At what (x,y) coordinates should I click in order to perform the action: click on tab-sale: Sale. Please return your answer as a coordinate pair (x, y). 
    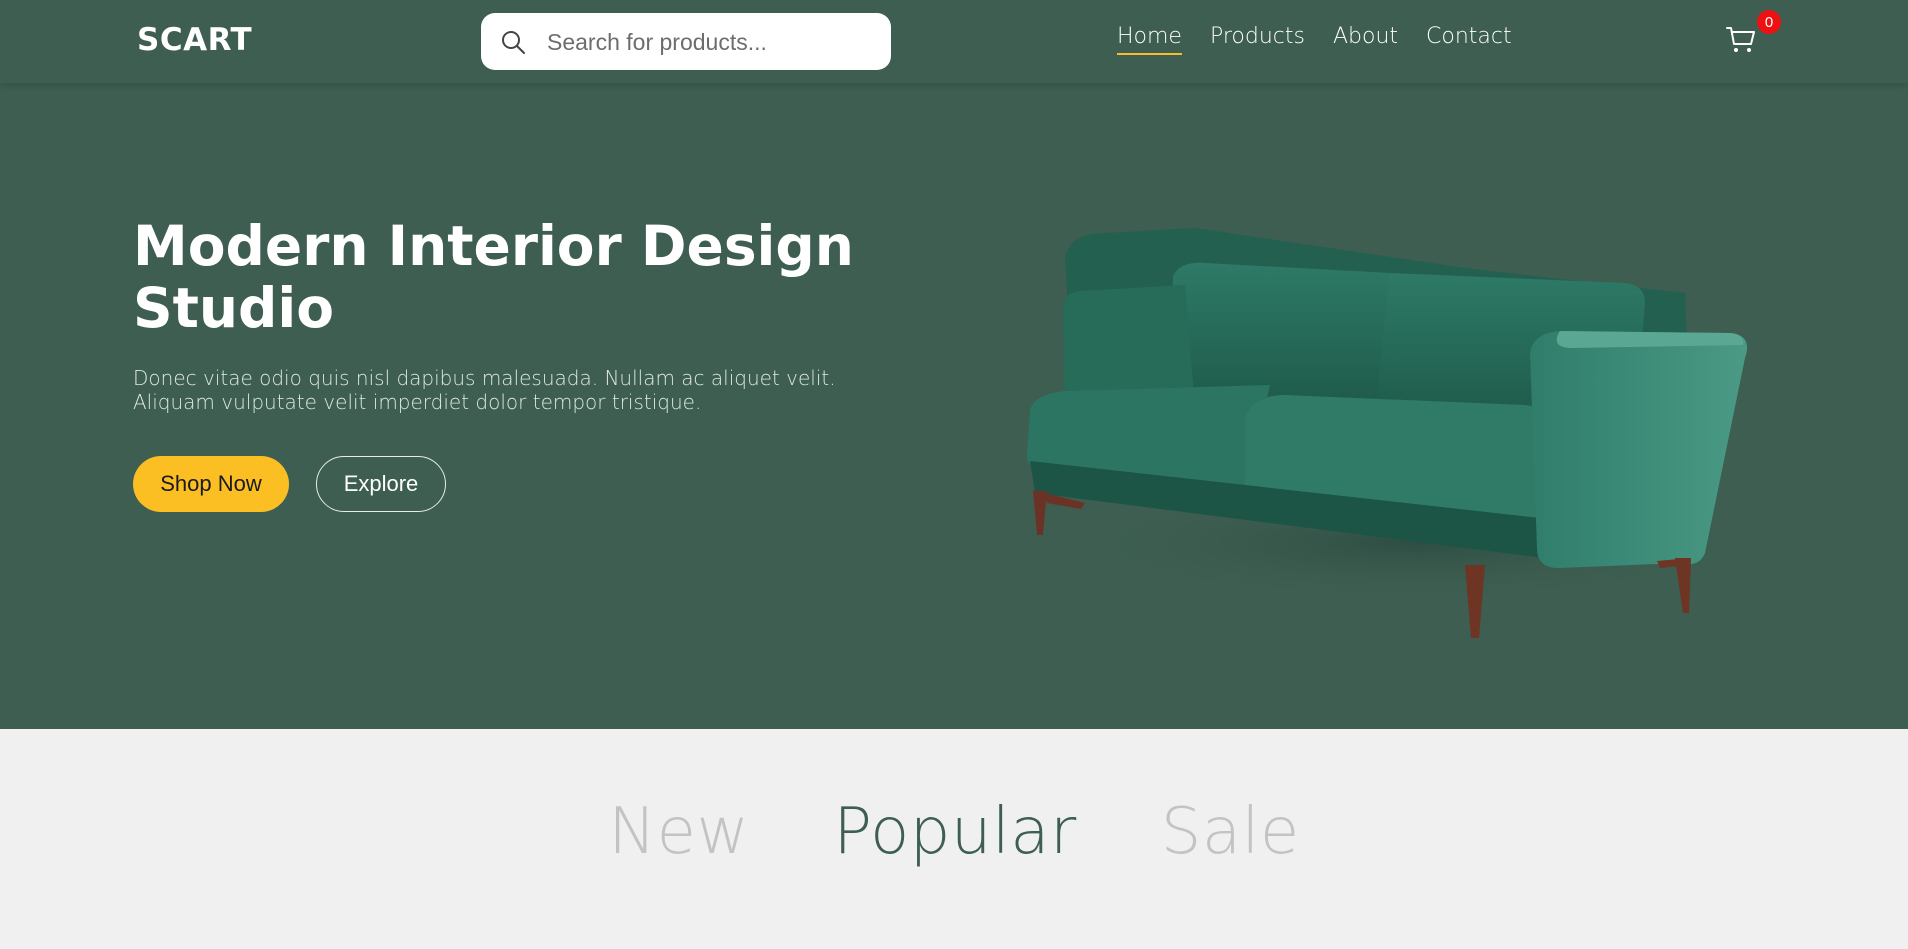
    Looking at the image, I should click on (1230, 832).